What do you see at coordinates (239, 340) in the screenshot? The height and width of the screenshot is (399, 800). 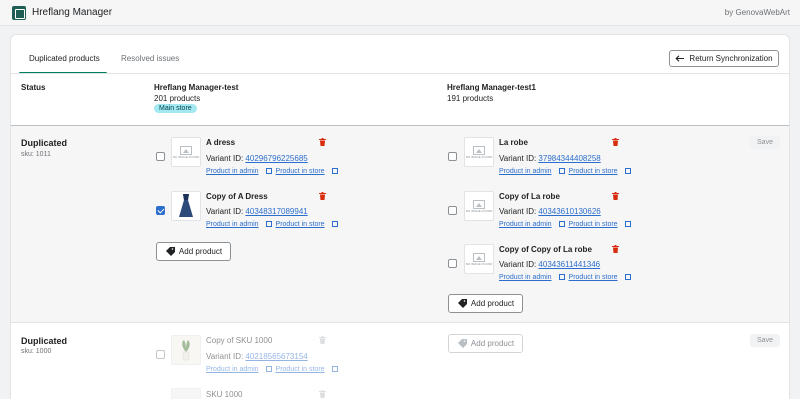 I see `product-name: Copy of SKU 1000` at bounding box center [239, 340].